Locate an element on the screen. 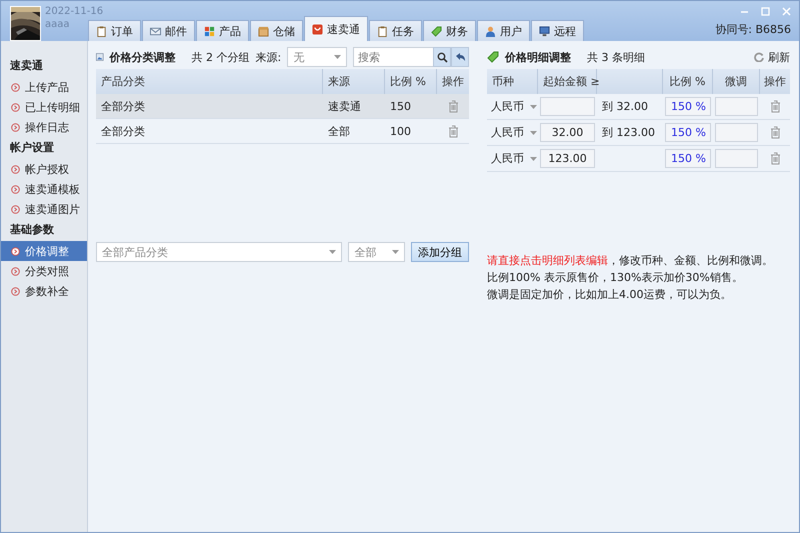 The image size is (800, 533). undo-arrow-icon is located at coordinates (460, 57).